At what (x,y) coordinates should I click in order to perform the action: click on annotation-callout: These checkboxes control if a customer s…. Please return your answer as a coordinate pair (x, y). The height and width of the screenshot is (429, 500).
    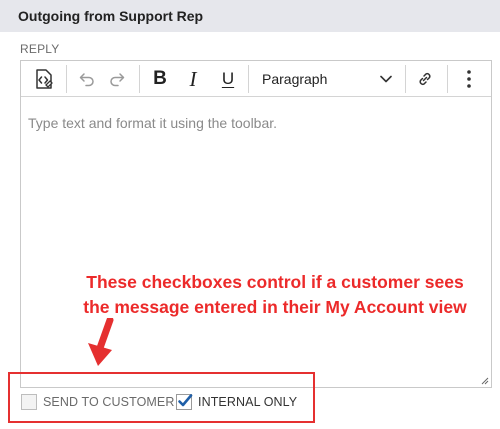
    Looking at the image, I should click on (275, 295).